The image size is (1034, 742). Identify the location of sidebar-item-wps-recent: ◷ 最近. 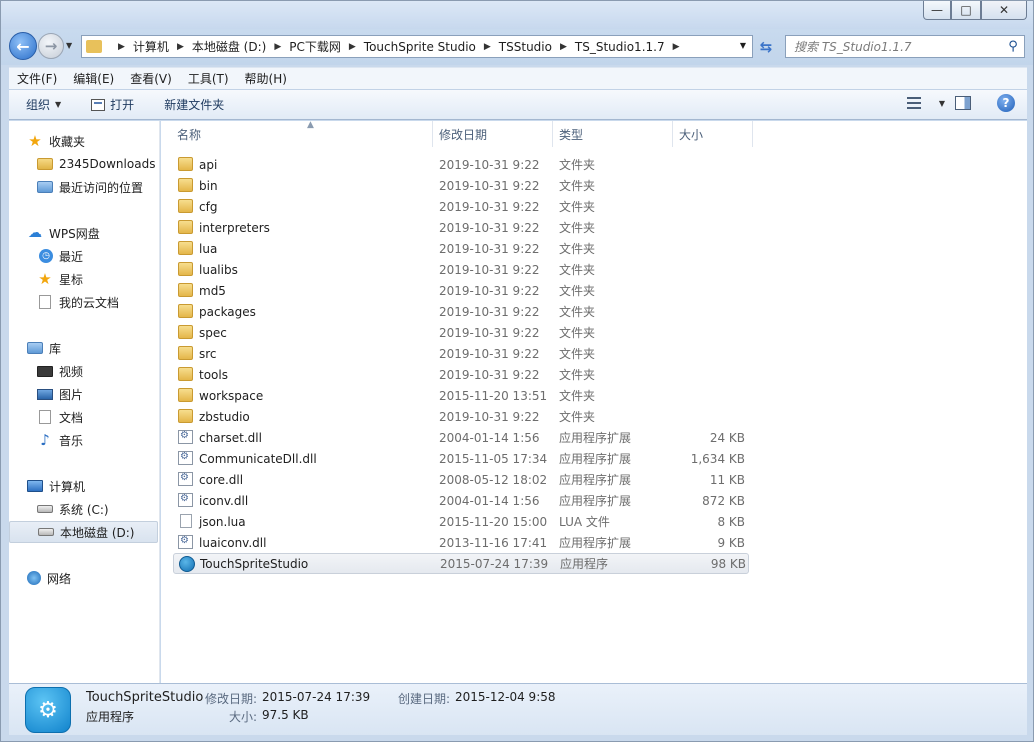
(99, 256).